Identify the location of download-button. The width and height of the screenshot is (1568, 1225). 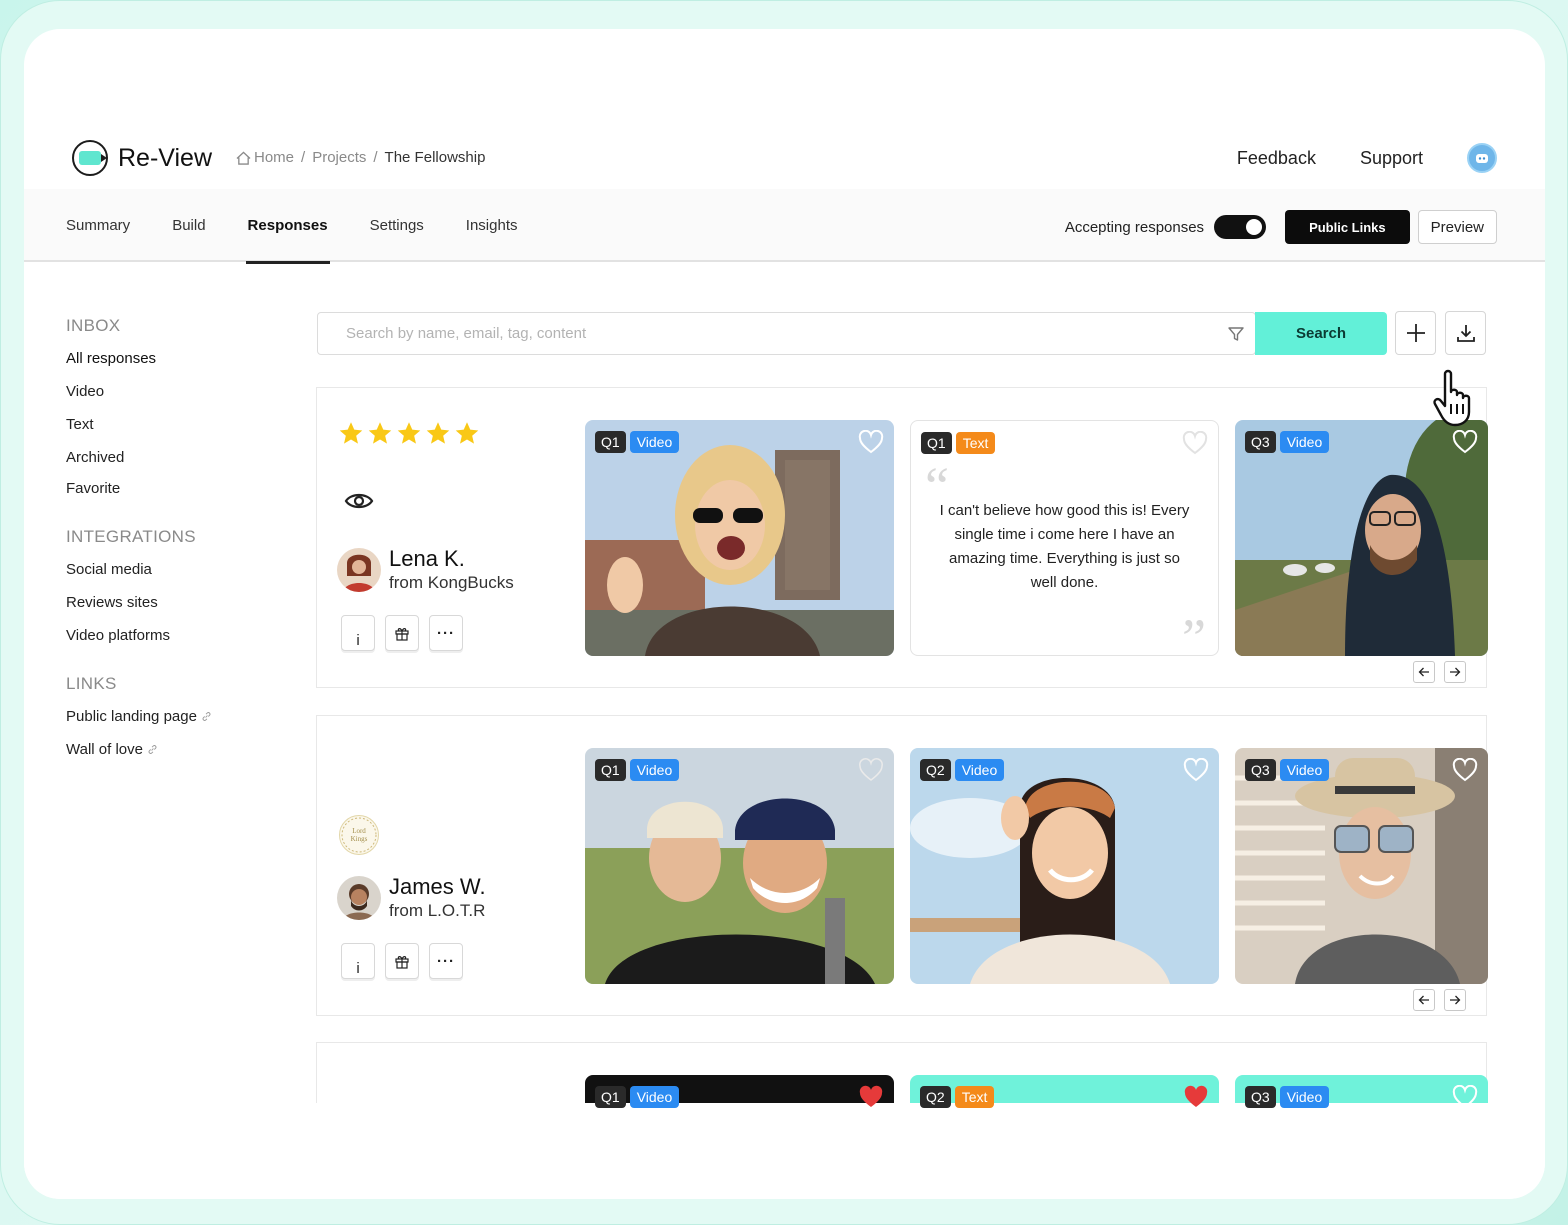
(1465, 333).